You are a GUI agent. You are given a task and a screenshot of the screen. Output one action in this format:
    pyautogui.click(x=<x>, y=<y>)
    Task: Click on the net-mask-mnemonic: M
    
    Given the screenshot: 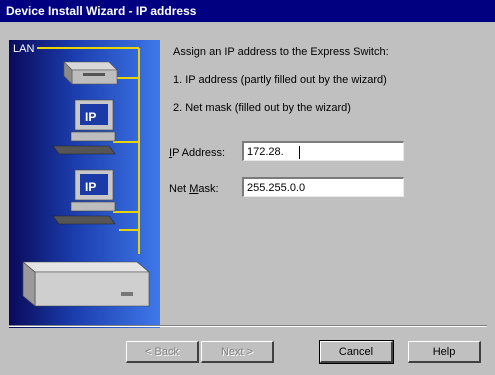 What is the action you would take?
    pyautogui.click(x=194, y=189)
    